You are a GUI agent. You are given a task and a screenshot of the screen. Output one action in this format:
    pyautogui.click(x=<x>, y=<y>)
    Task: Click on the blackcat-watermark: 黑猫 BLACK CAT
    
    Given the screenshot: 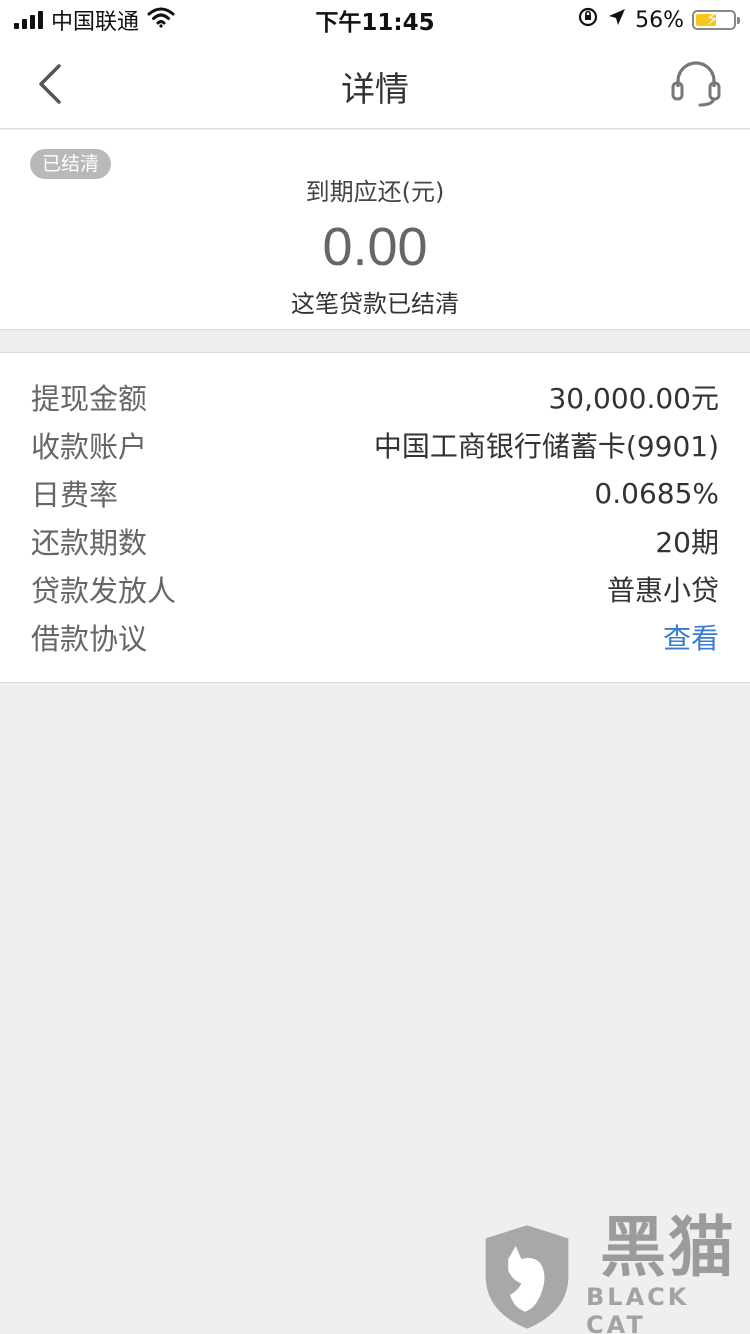 What is the action you would take?
    pyautogui.click(x=615, y=1273)
    